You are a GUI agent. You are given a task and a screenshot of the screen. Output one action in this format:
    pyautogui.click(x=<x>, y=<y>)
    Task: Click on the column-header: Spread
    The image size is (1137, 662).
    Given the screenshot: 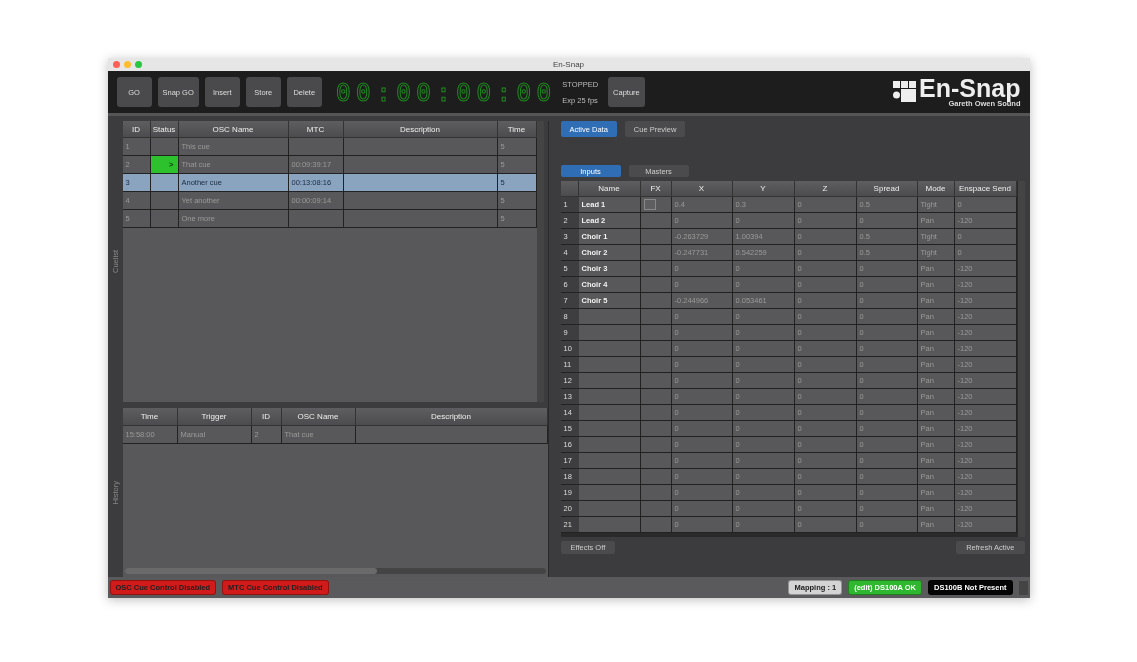 What is the action you would take?
    pyautogui.click(x=887, y=189)
    